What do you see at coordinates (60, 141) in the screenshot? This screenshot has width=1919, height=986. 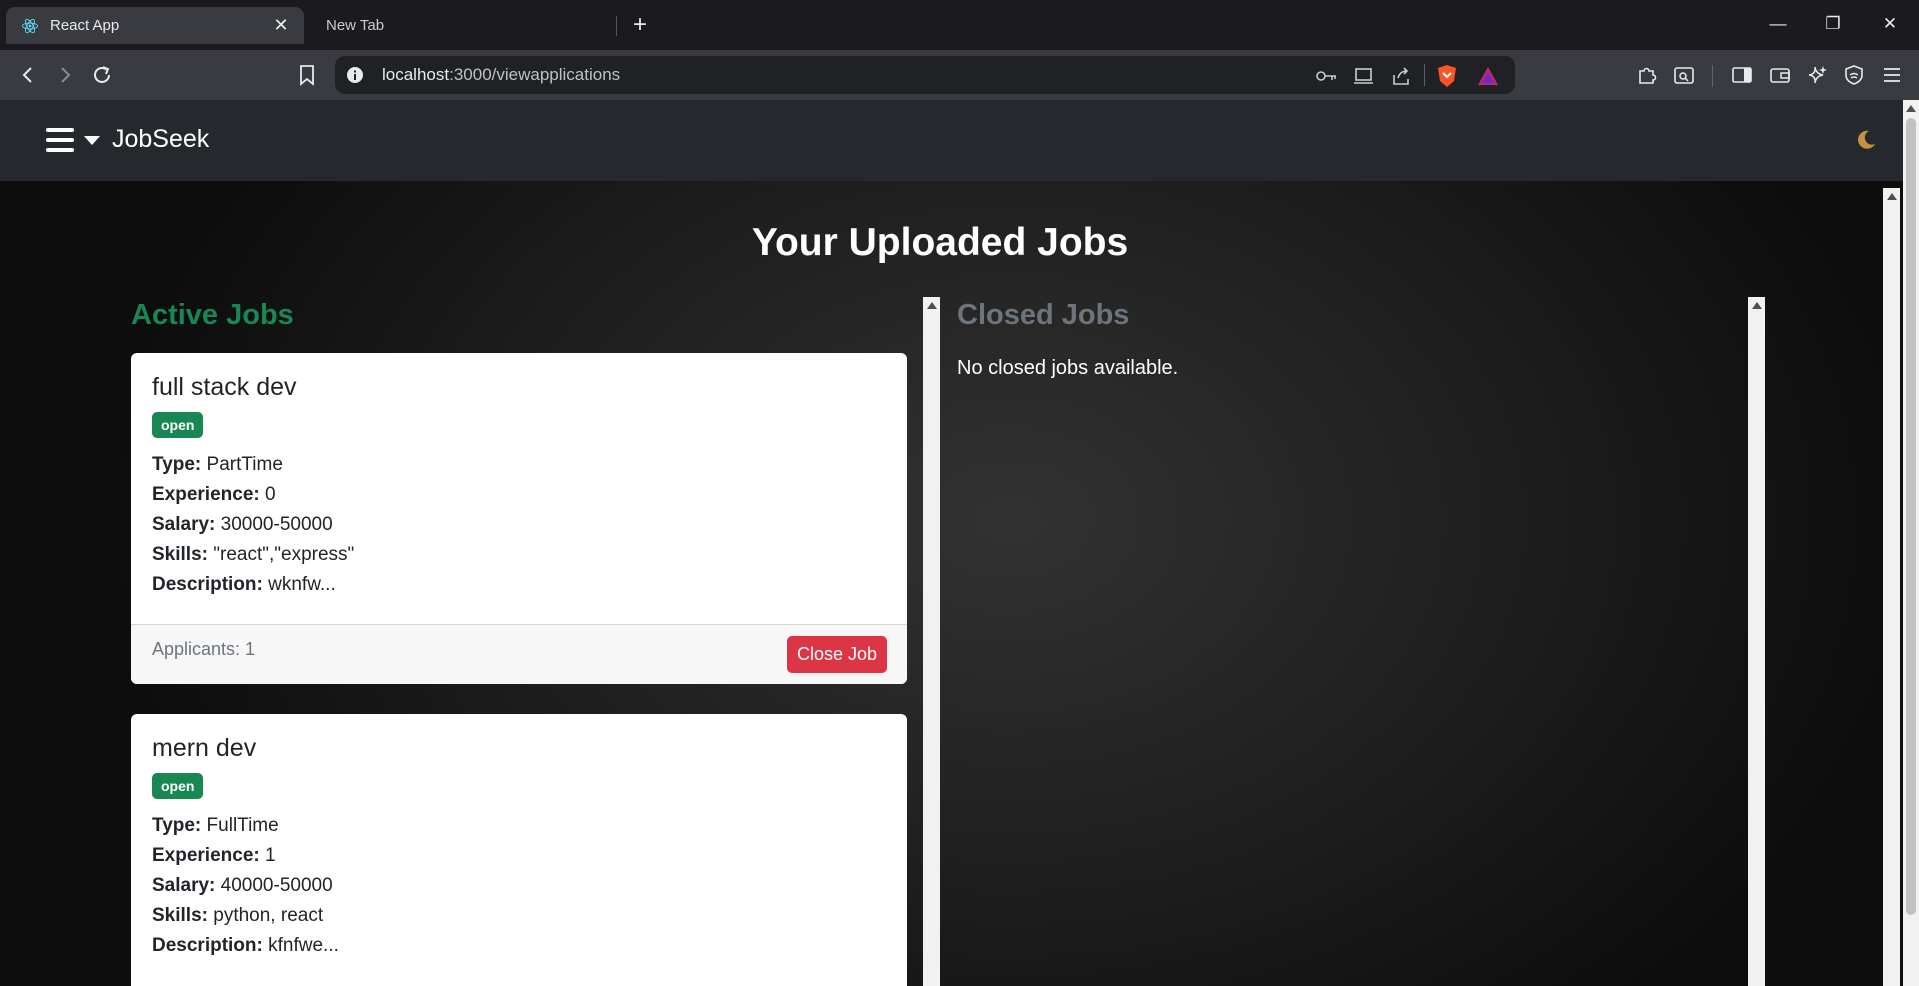 I see `hamburger-menu-icon` at bounding box center [60, 141].